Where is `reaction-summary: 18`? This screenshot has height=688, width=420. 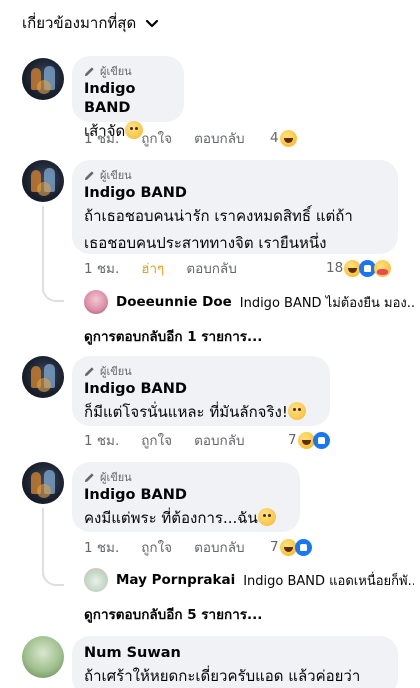 reaction-summary: 18 is located at coordinates (359, 268).